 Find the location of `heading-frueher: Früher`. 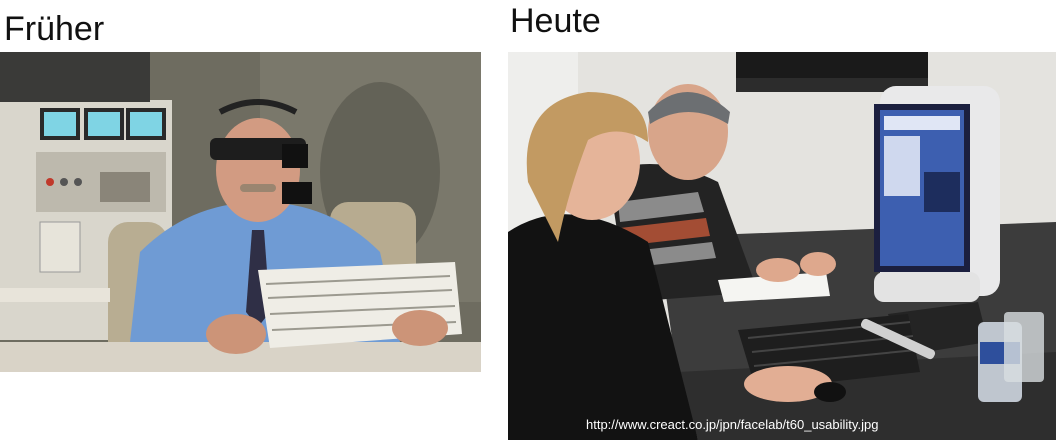

heading-frueher: Früher is located at coordinates (54, 29).